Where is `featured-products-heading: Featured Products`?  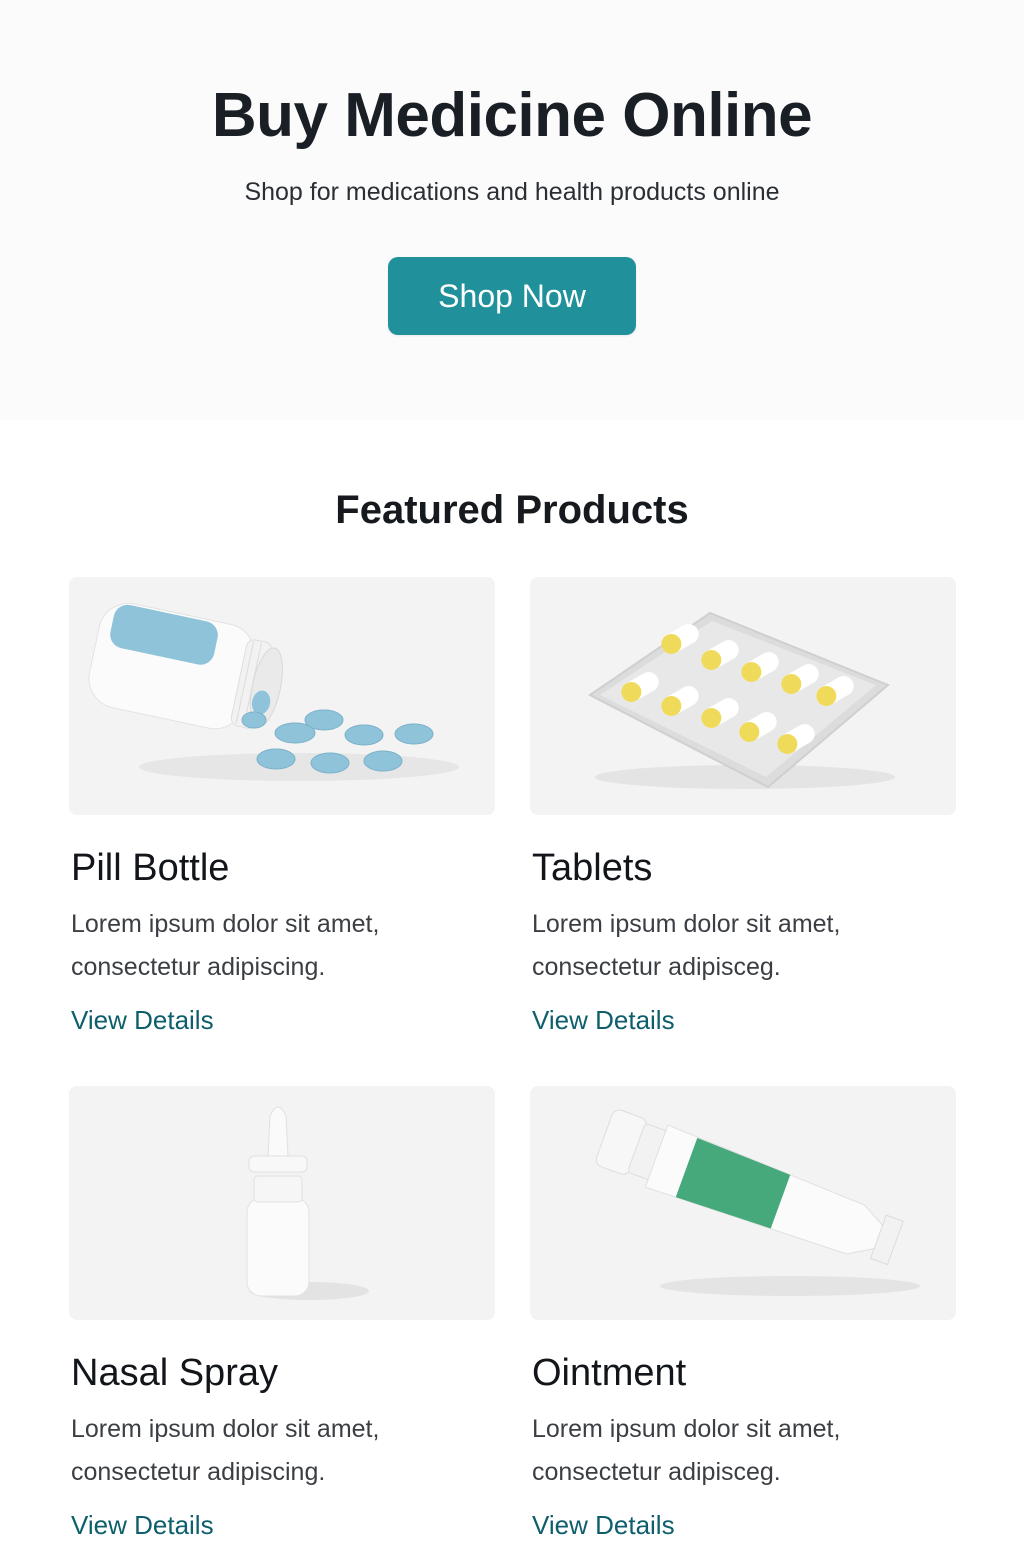 featured-products-heading: Featured Products is located at coordinates (512, 510).